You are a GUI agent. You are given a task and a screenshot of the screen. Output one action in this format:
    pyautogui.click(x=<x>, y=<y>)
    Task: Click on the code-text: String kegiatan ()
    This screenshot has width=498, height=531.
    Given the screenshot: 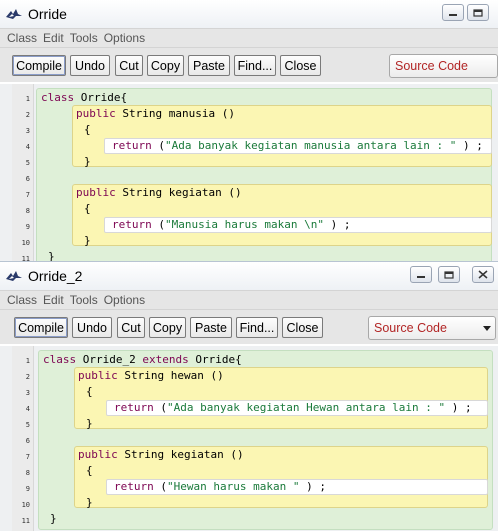 What is the action you would take?
    pyautogui.click(x=178, y=192)
    